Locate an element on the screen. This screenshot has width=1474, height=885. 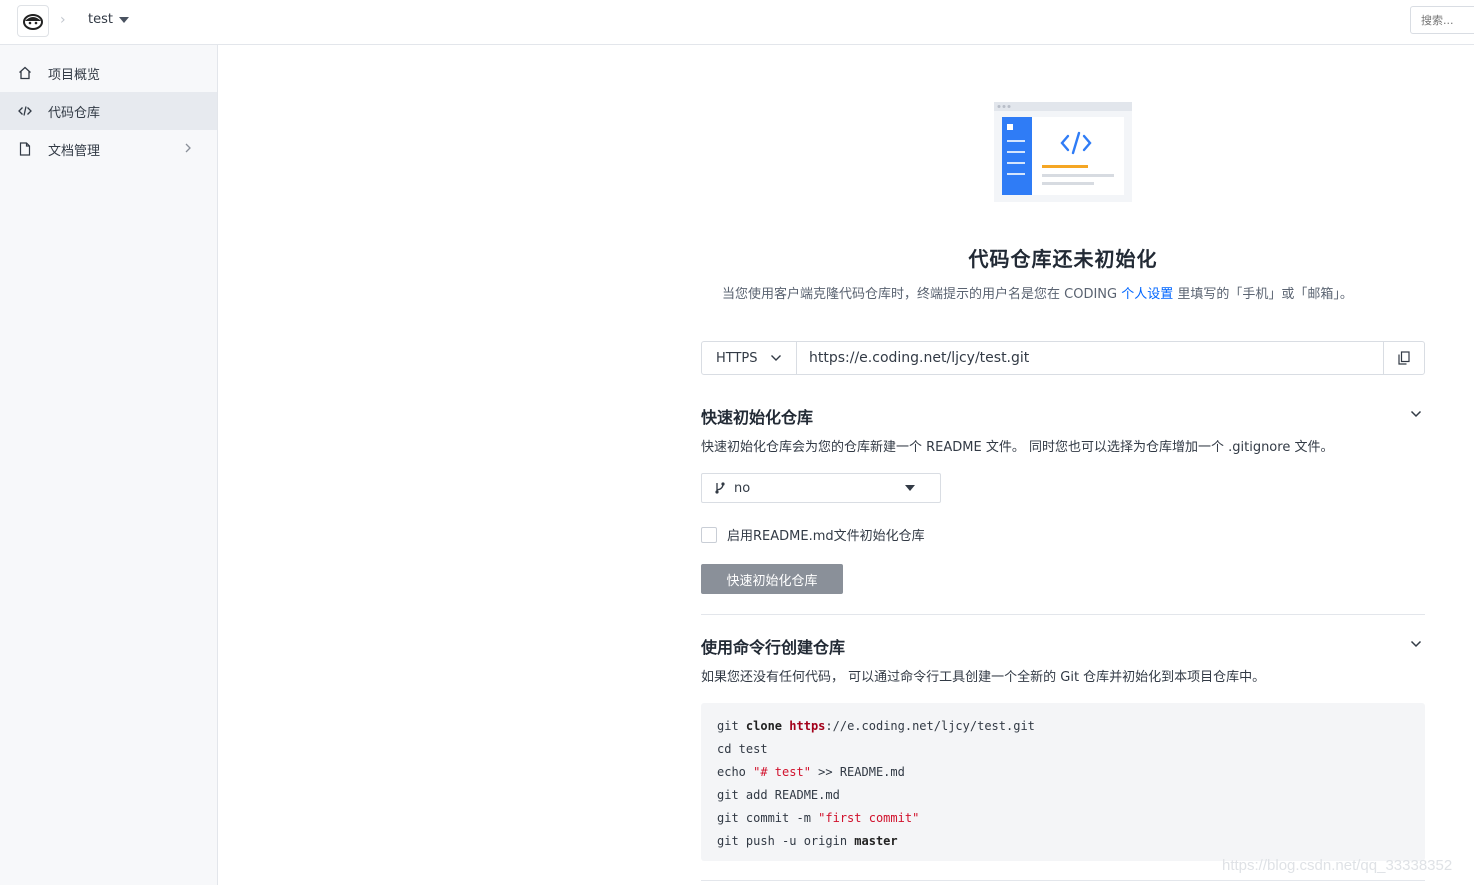
code-icon is located at coordinates (25, 111).